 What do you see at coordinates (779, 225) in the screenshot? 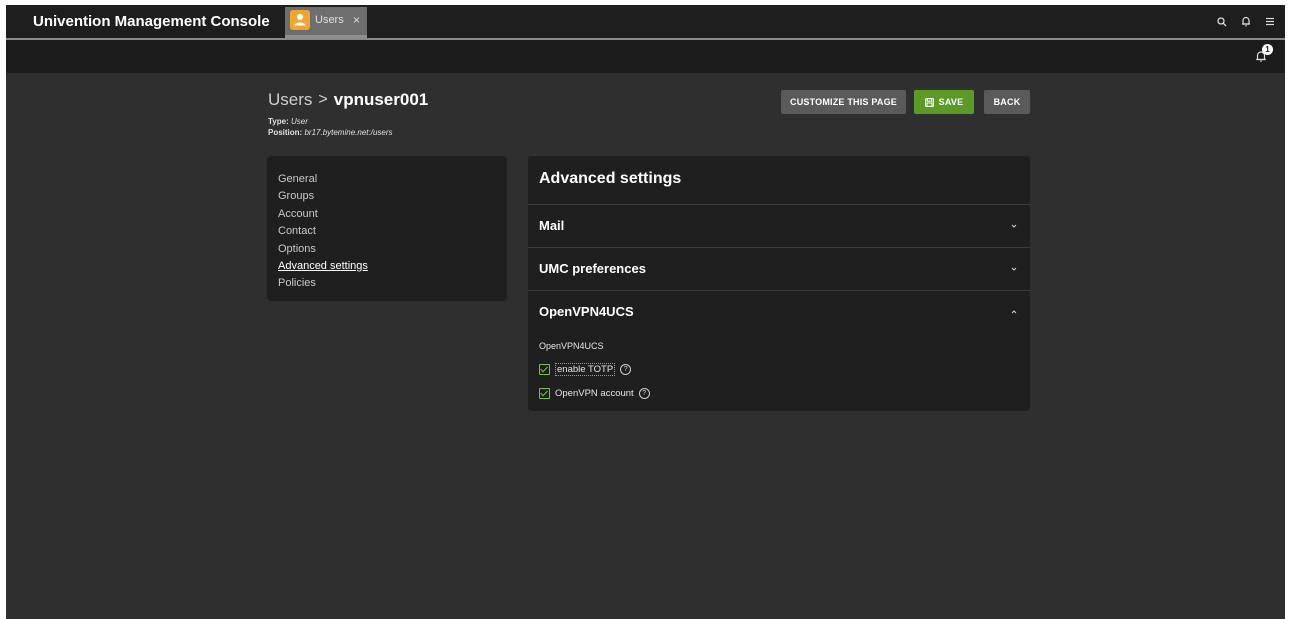
I see `section-mail: Mail` at bounding box center [779, 225].